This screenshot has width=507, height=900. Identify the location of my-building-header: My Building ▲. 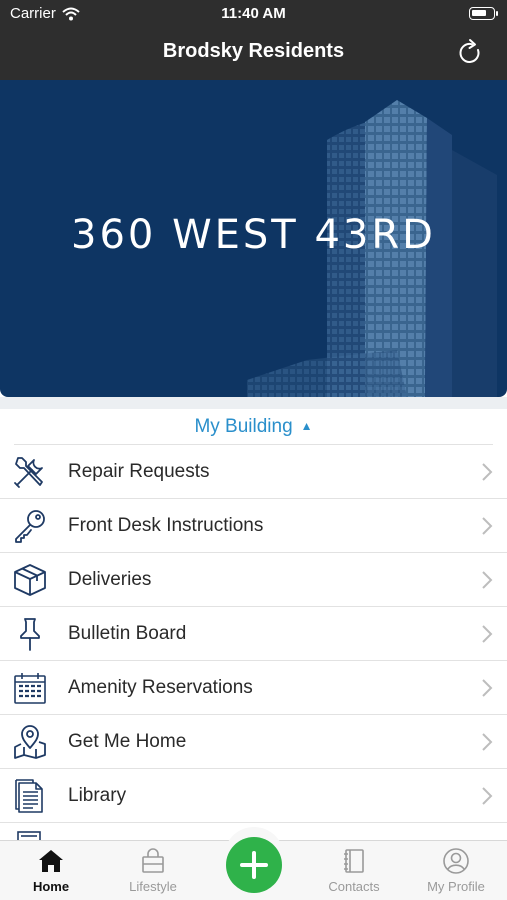
(253, 427).